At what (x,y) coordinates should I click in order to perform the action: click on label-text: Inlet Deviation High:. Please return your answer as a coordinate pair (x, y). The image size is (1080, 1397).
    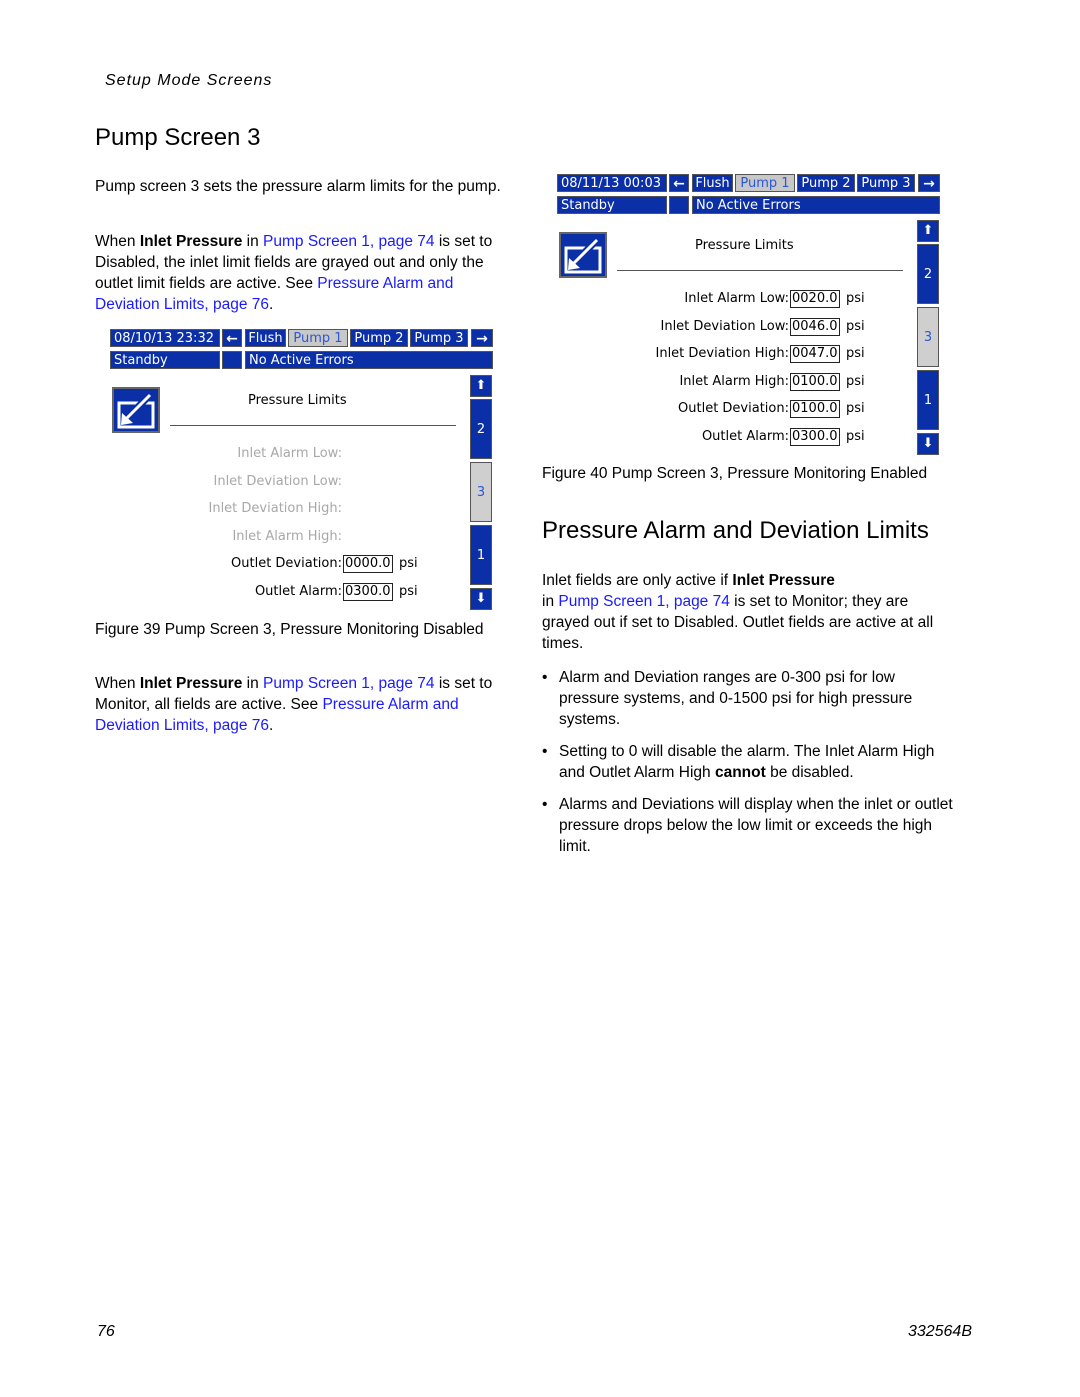
    Looking at the image, I should click on (275, 508).